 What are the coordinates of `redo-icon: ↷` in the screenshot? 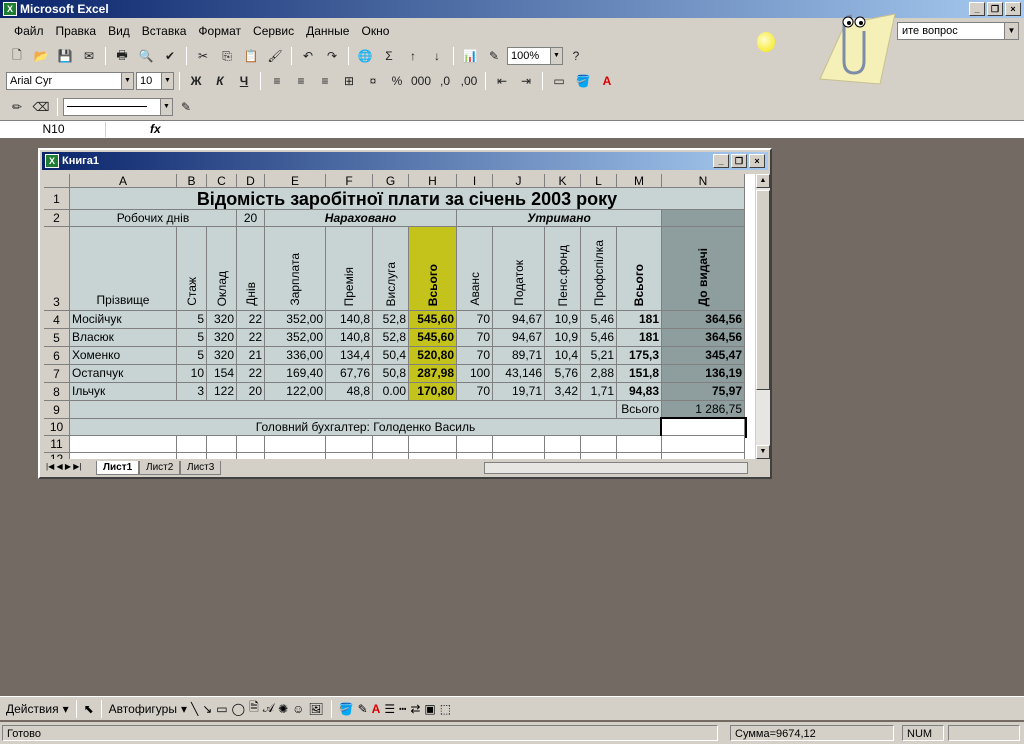 It's located at (332, 56).